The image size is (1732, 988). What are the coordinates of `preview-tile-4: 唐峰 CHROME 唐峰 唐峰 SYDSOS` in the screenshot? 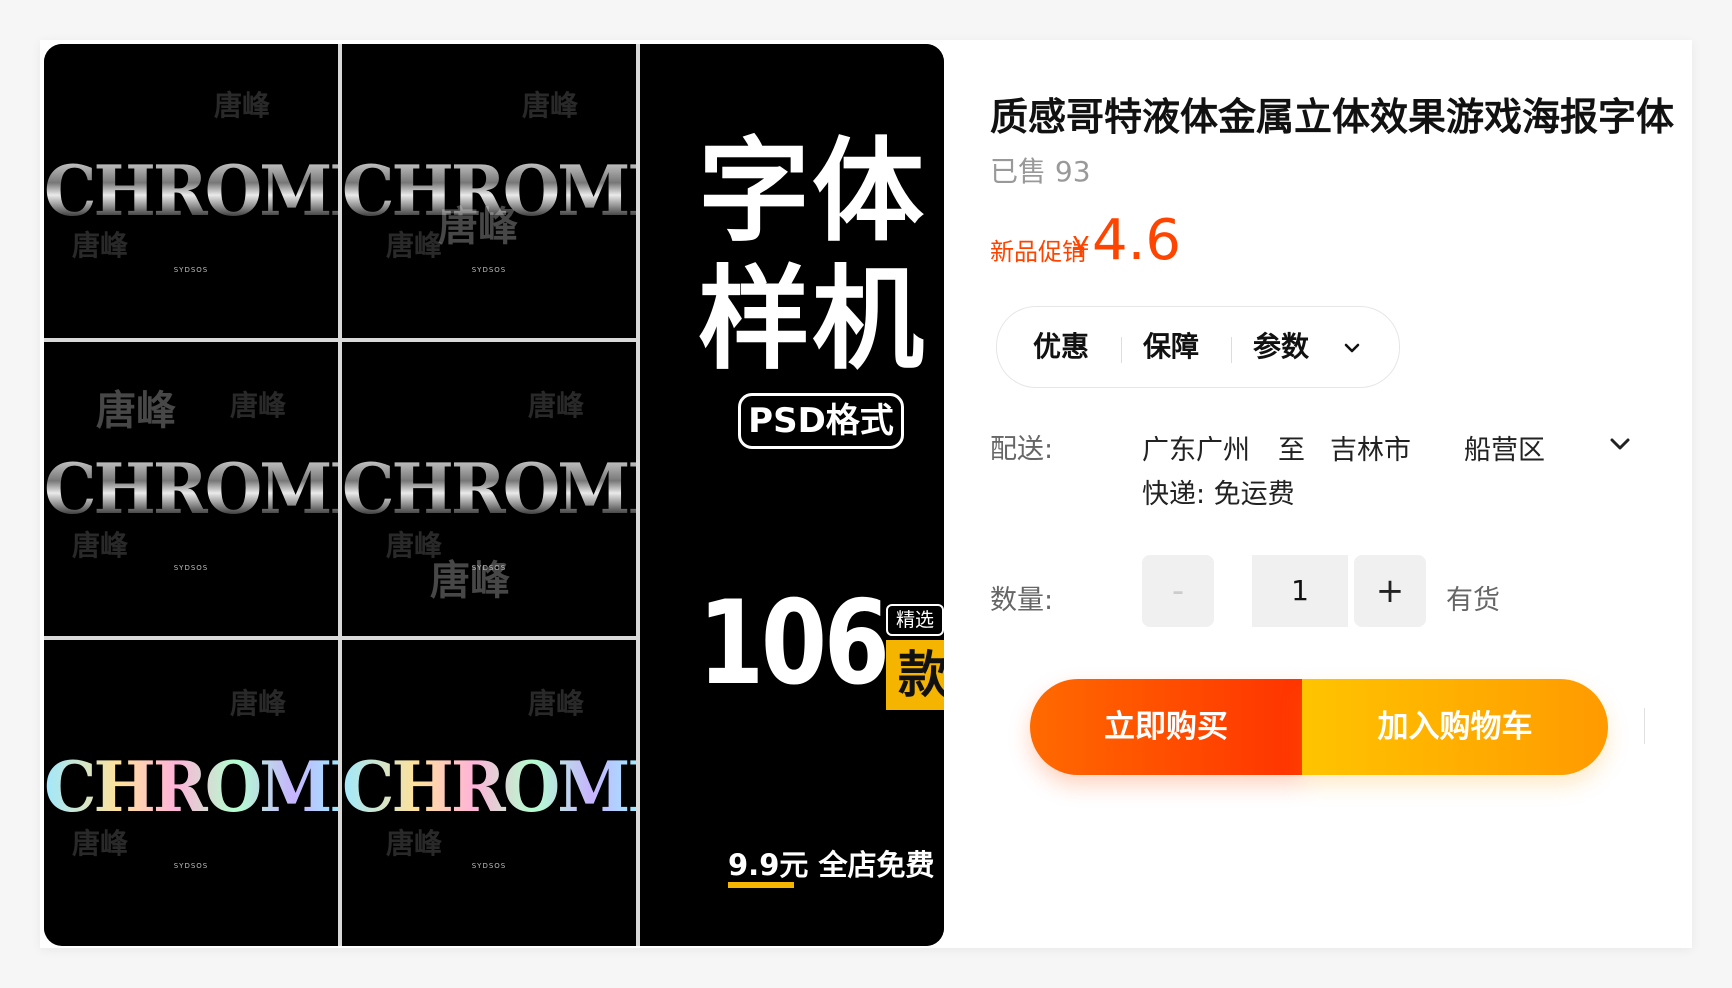 It's located at (489, 489).